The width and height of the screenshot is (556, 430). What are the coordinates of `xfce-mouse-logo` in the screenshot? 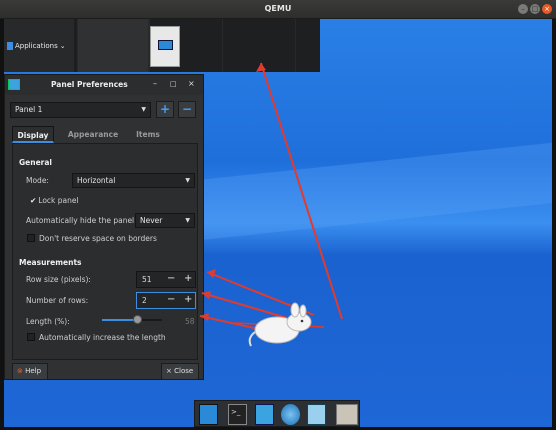 It's located at (280, 324).